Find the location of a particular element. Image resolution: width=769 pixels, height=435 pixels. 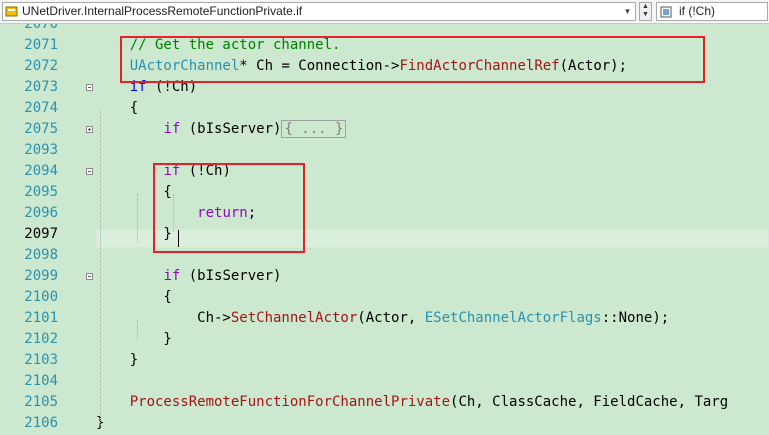

line-number: 2106 is located at coordinates (41, 423).